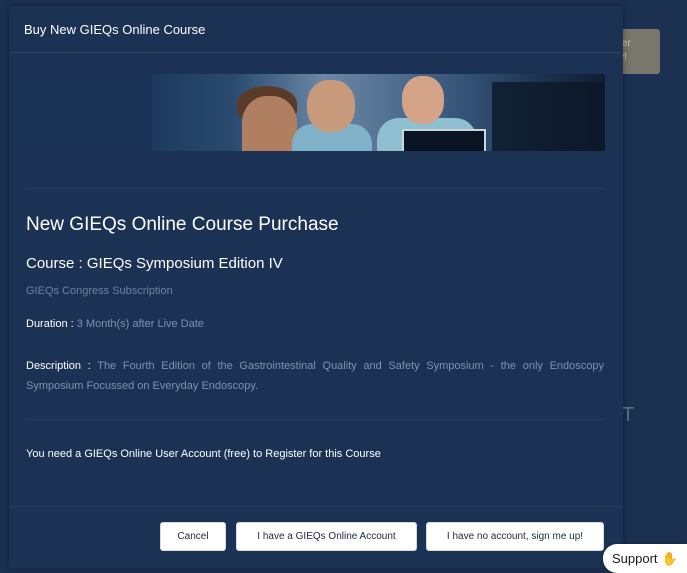 The image size is (687, 573). I want to click on course-banner-image, so click(315, 112).